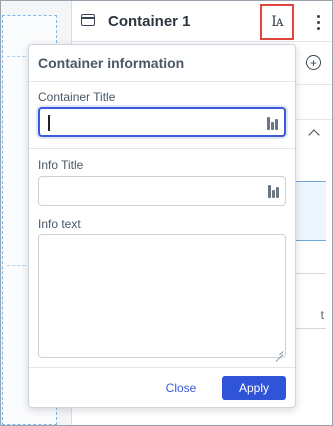 The image size is (333, 426). Describe the element at coordinates (49, 123) in the screenshot. I see `text-caret` at that location.